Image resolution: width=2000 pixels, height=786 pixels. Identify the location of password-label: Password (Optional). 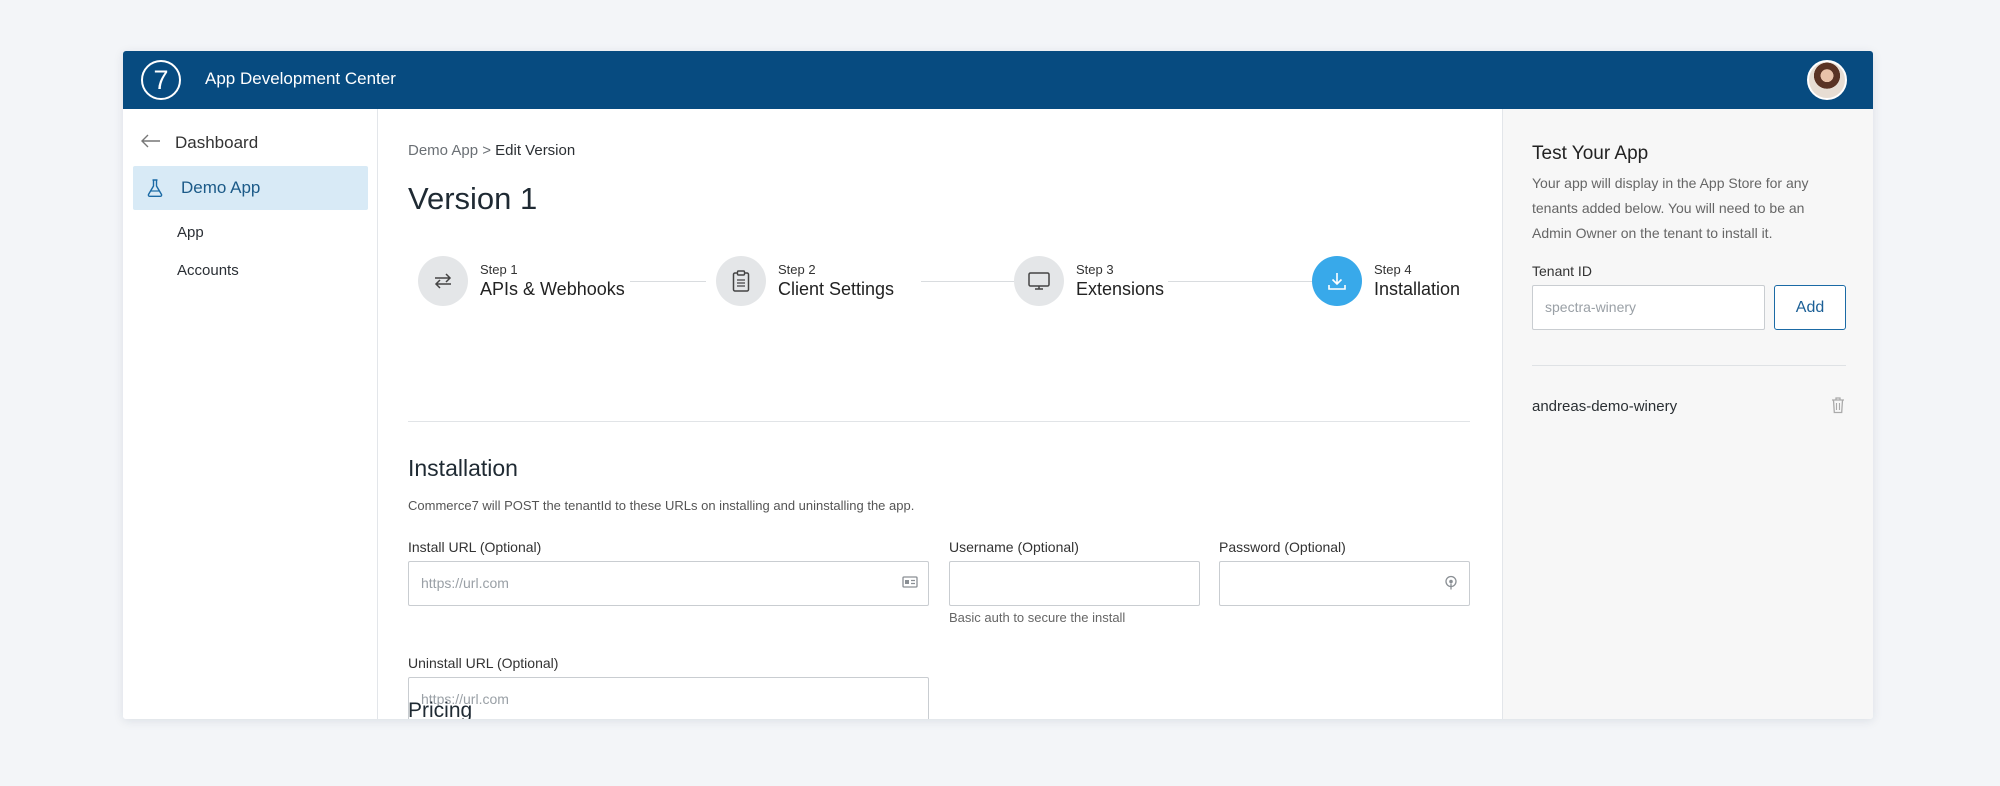
(1282, 547).